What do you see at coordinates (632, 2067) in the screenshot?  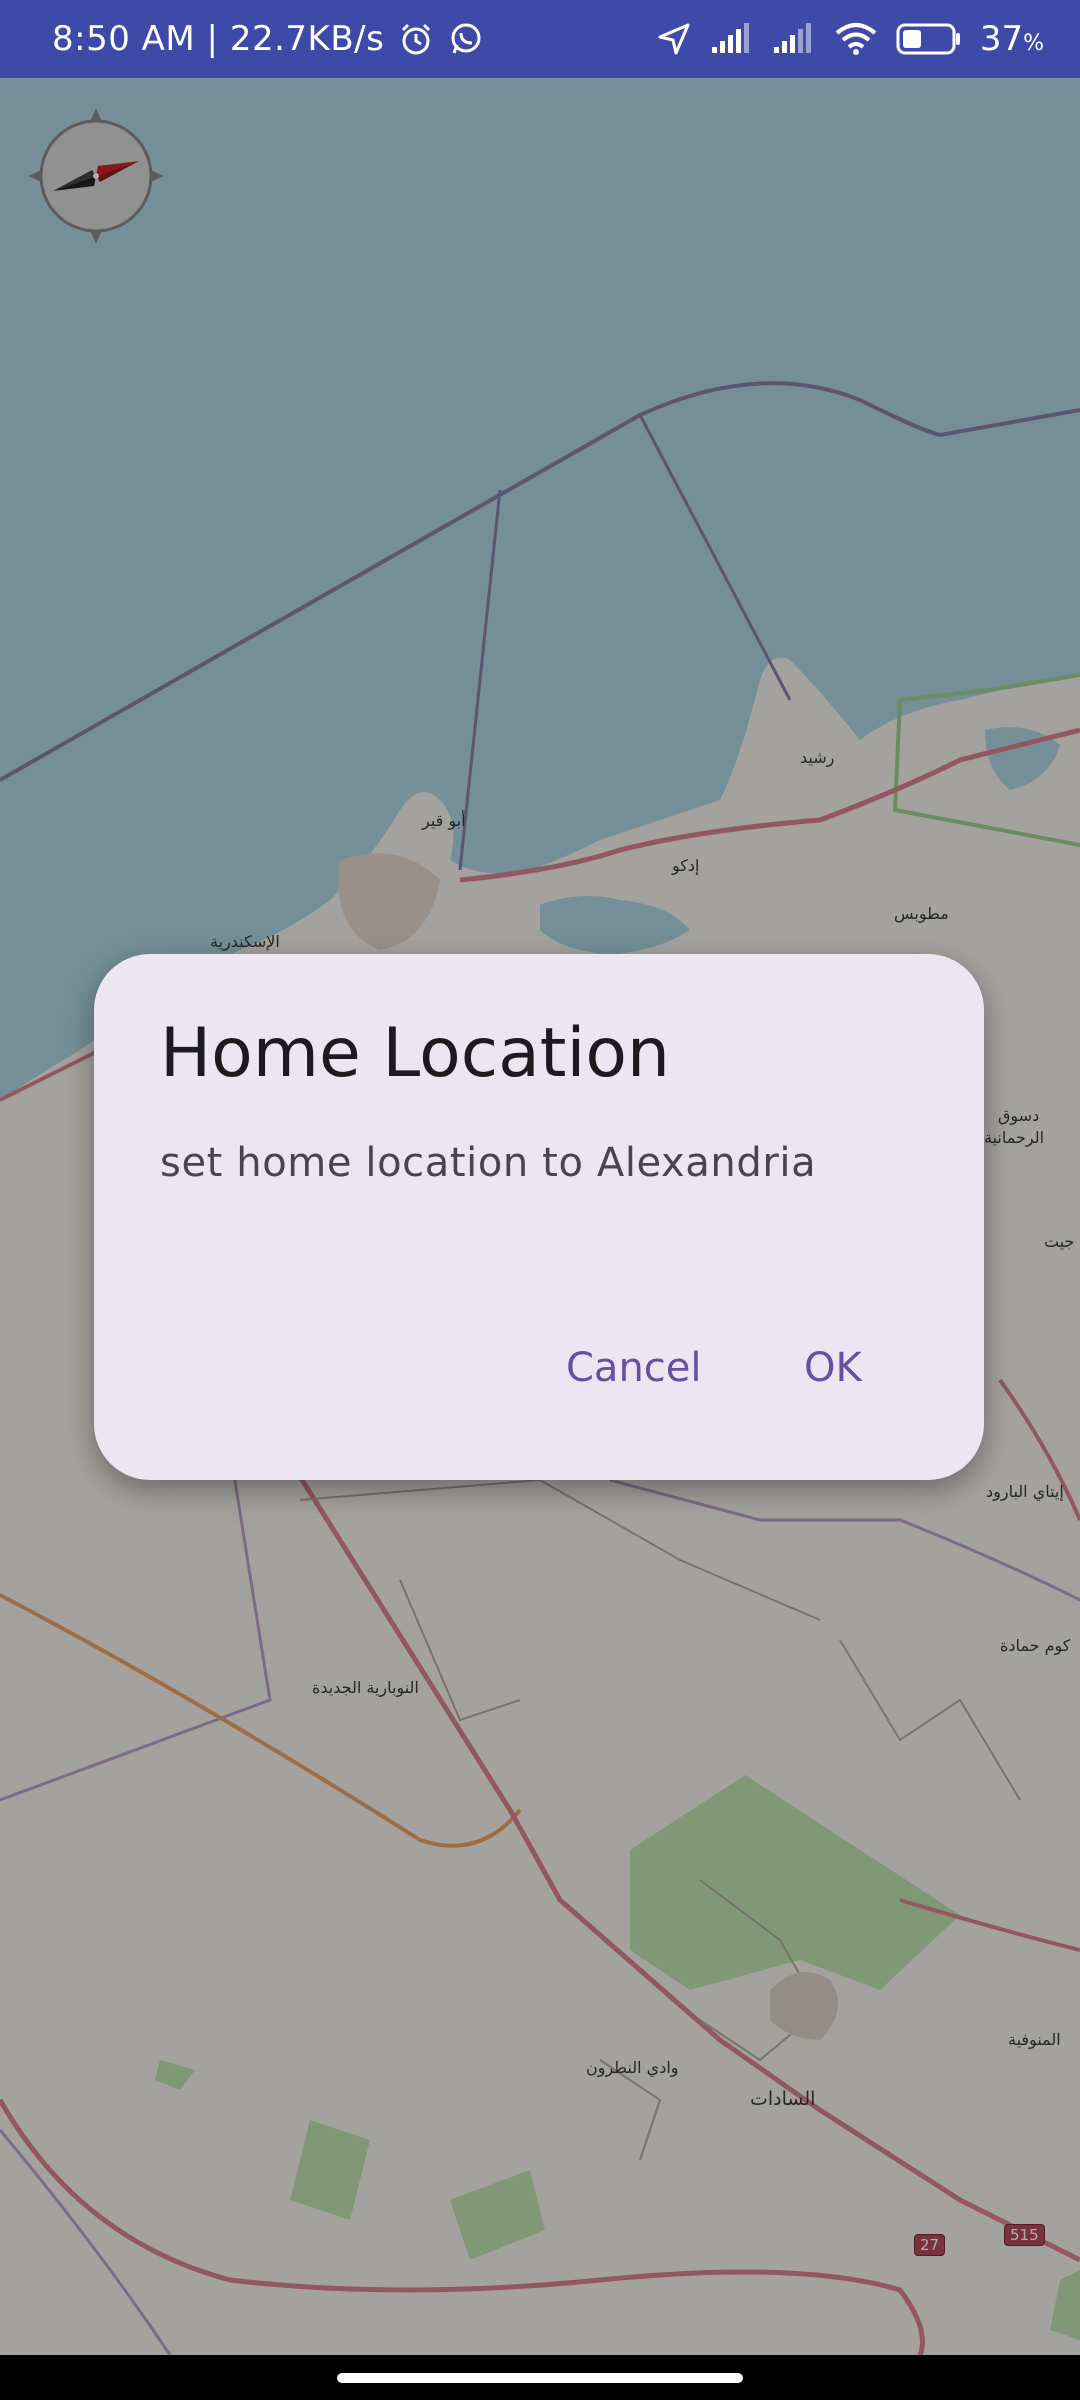 I see `map-label-wadi-natrun: وادي النطرون` at bounding box center [632, 2067].